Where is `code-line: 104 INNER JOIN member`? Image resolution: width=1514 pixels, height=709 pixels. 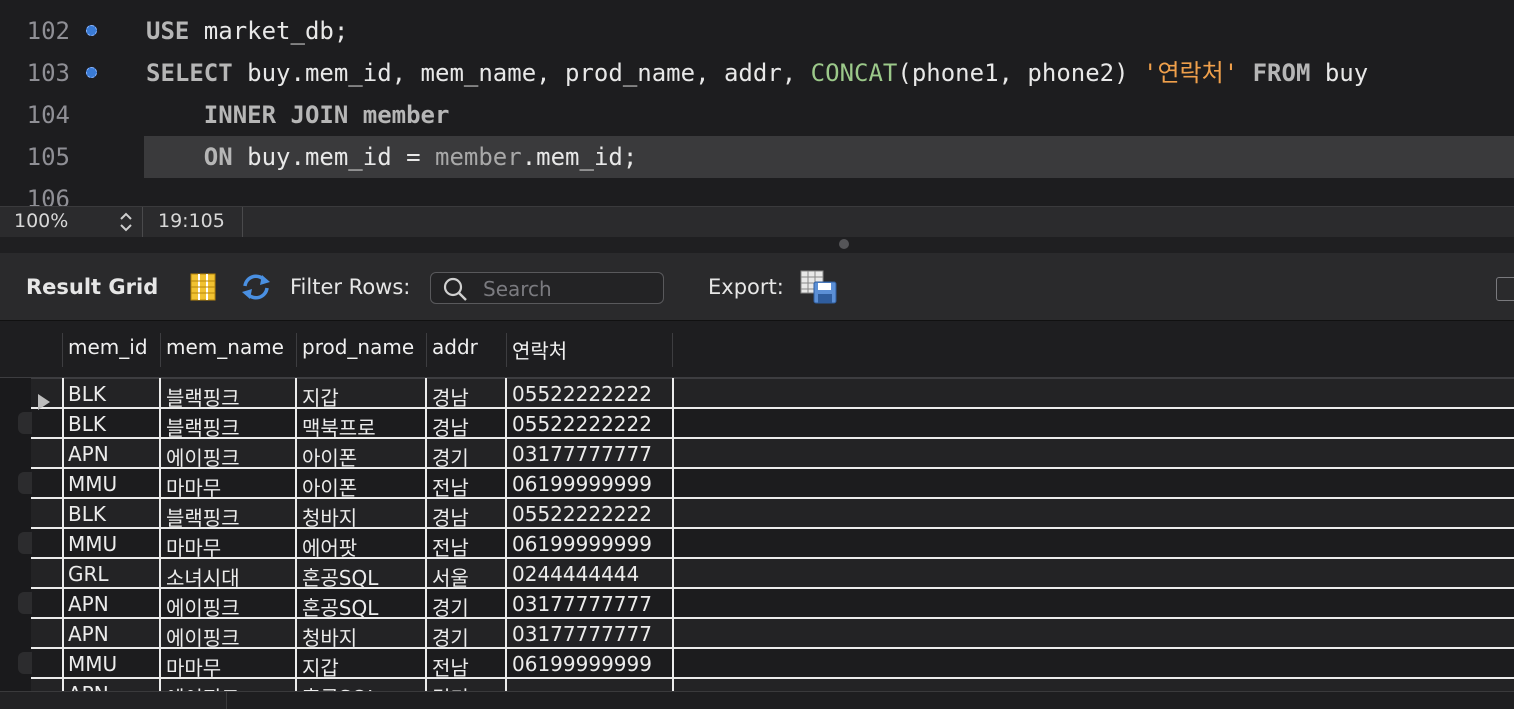
code-line: 104 INNER JOIN member is located at coordinates (757, 115).